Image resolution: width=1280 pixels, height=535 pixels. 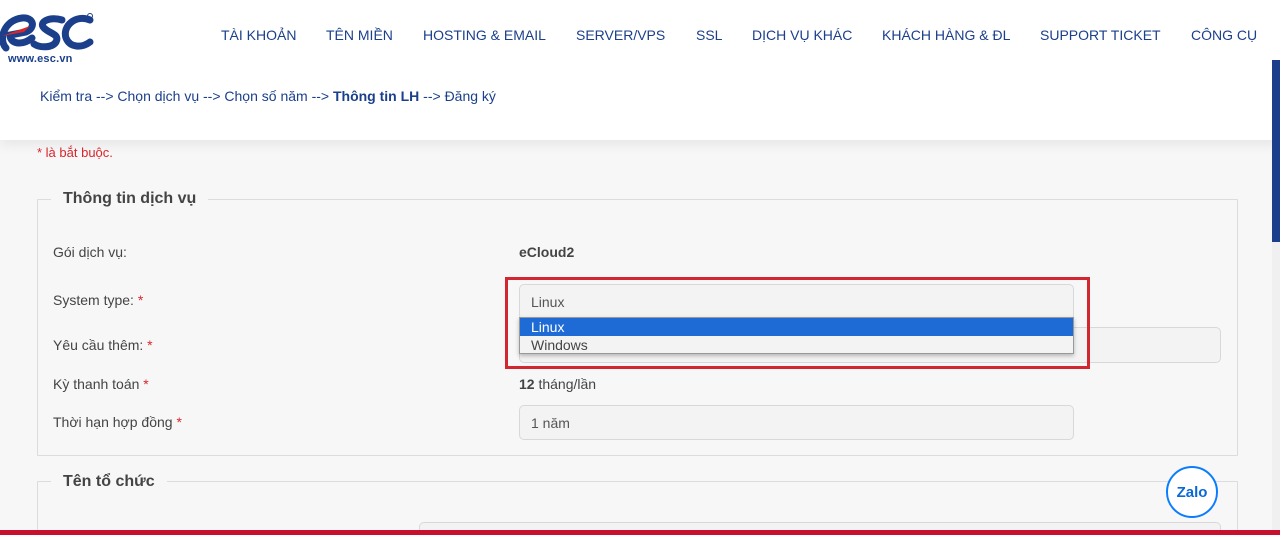 What do you see at coordinates (709, 35) in the screenshot?
I see `nav-item-ssl: SSL` at bounding box center [709, 35].